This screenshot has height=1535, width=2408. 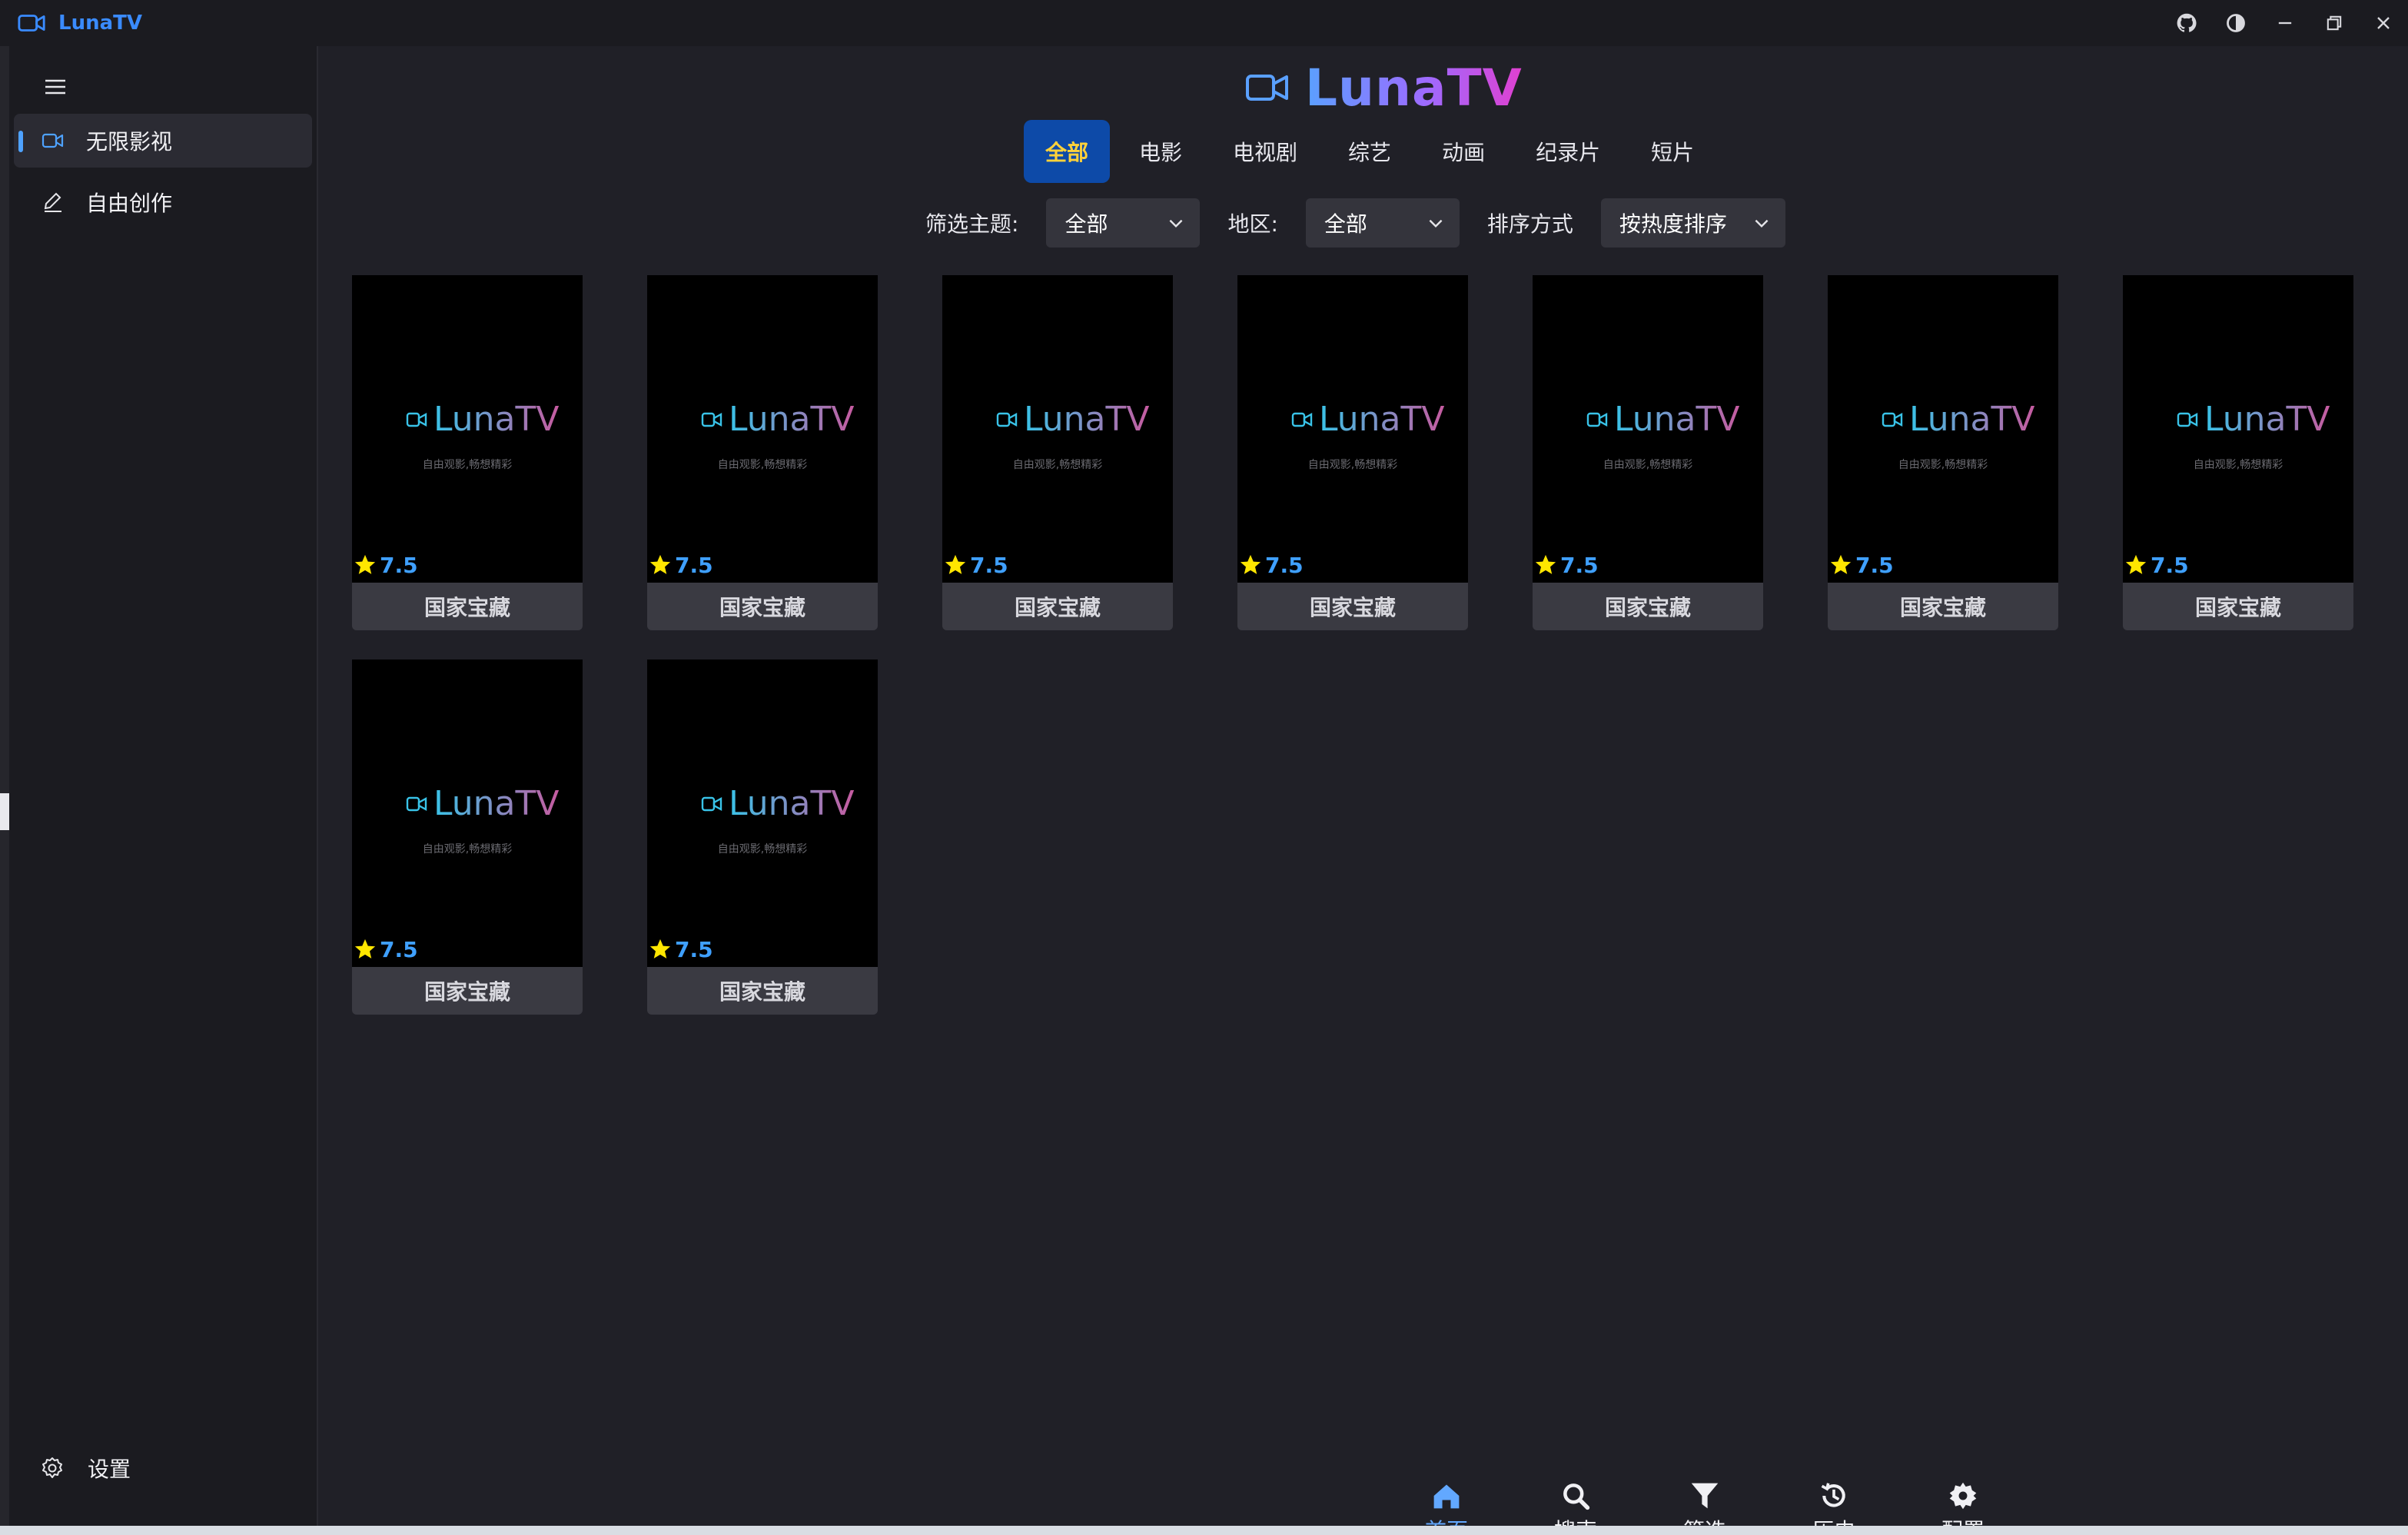 What do you see at coordinates (52, 1467) in the screenshot?
I see `settings-gear-icon` at bounding box center [52, 1467].